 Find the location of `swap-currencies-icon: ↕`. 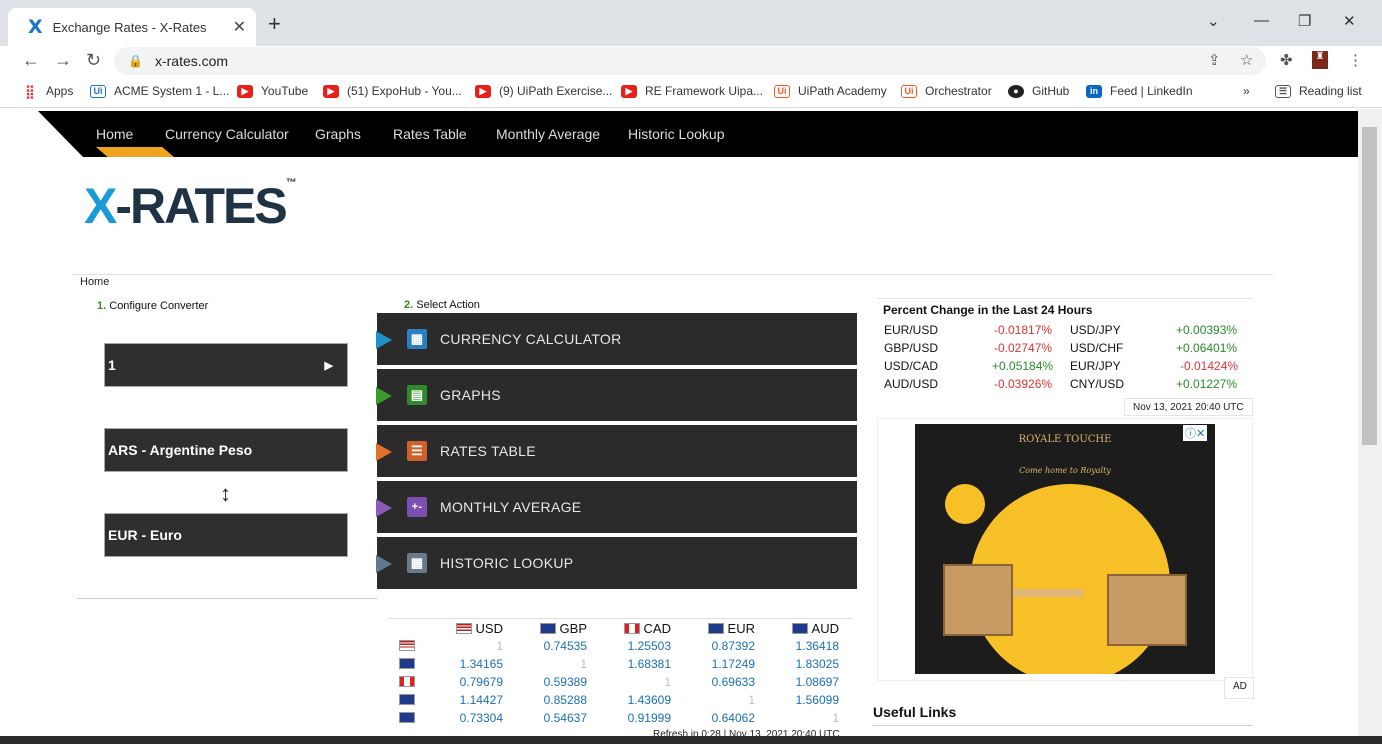

swap-currencies-icon: ↕ is located at coordinates (225, 494).